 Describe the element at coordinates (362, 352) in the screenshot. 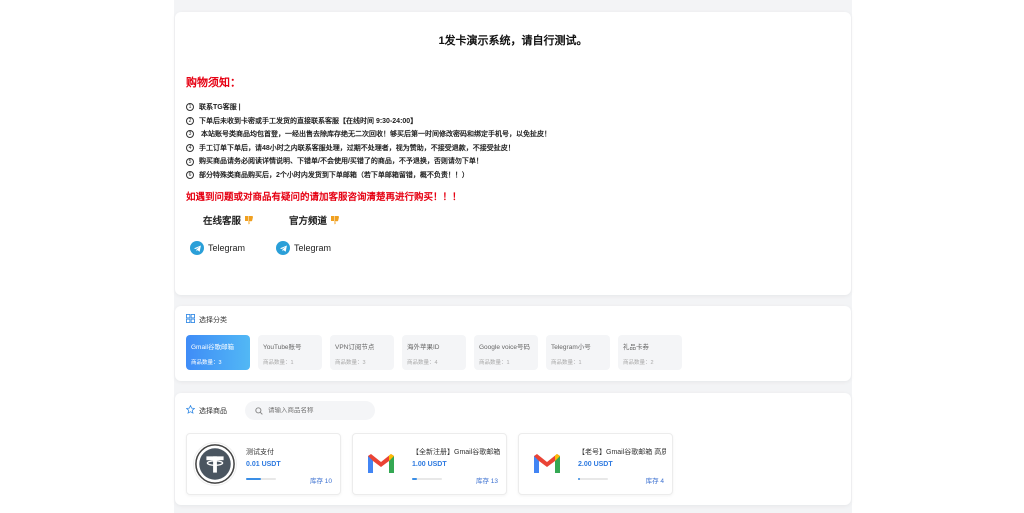

I see `category-vpn: VPN订阅节点 商品数量：3` at that location.